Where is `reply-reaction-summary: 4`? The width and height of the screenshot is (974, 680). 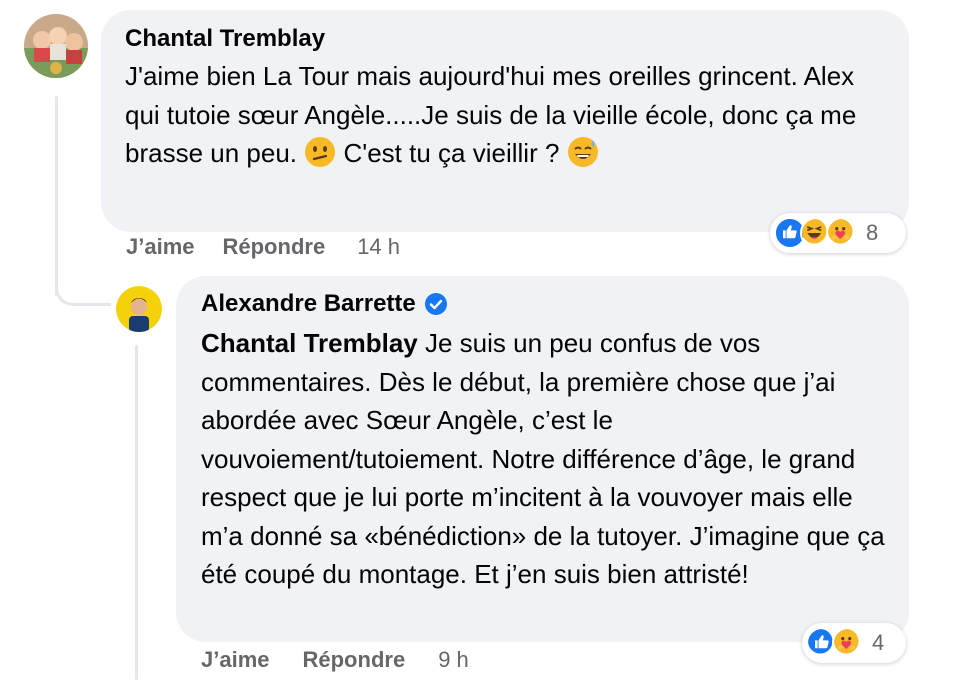
reply-reaction-summary: 4 is located at coordinates (854, 643).